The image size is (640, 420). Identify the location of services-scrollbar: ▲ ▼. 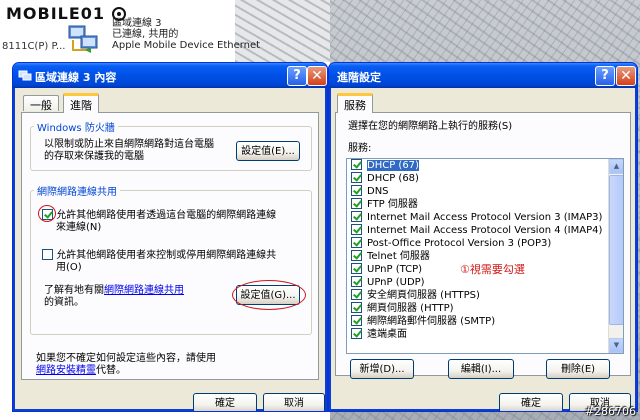
(615, 256).